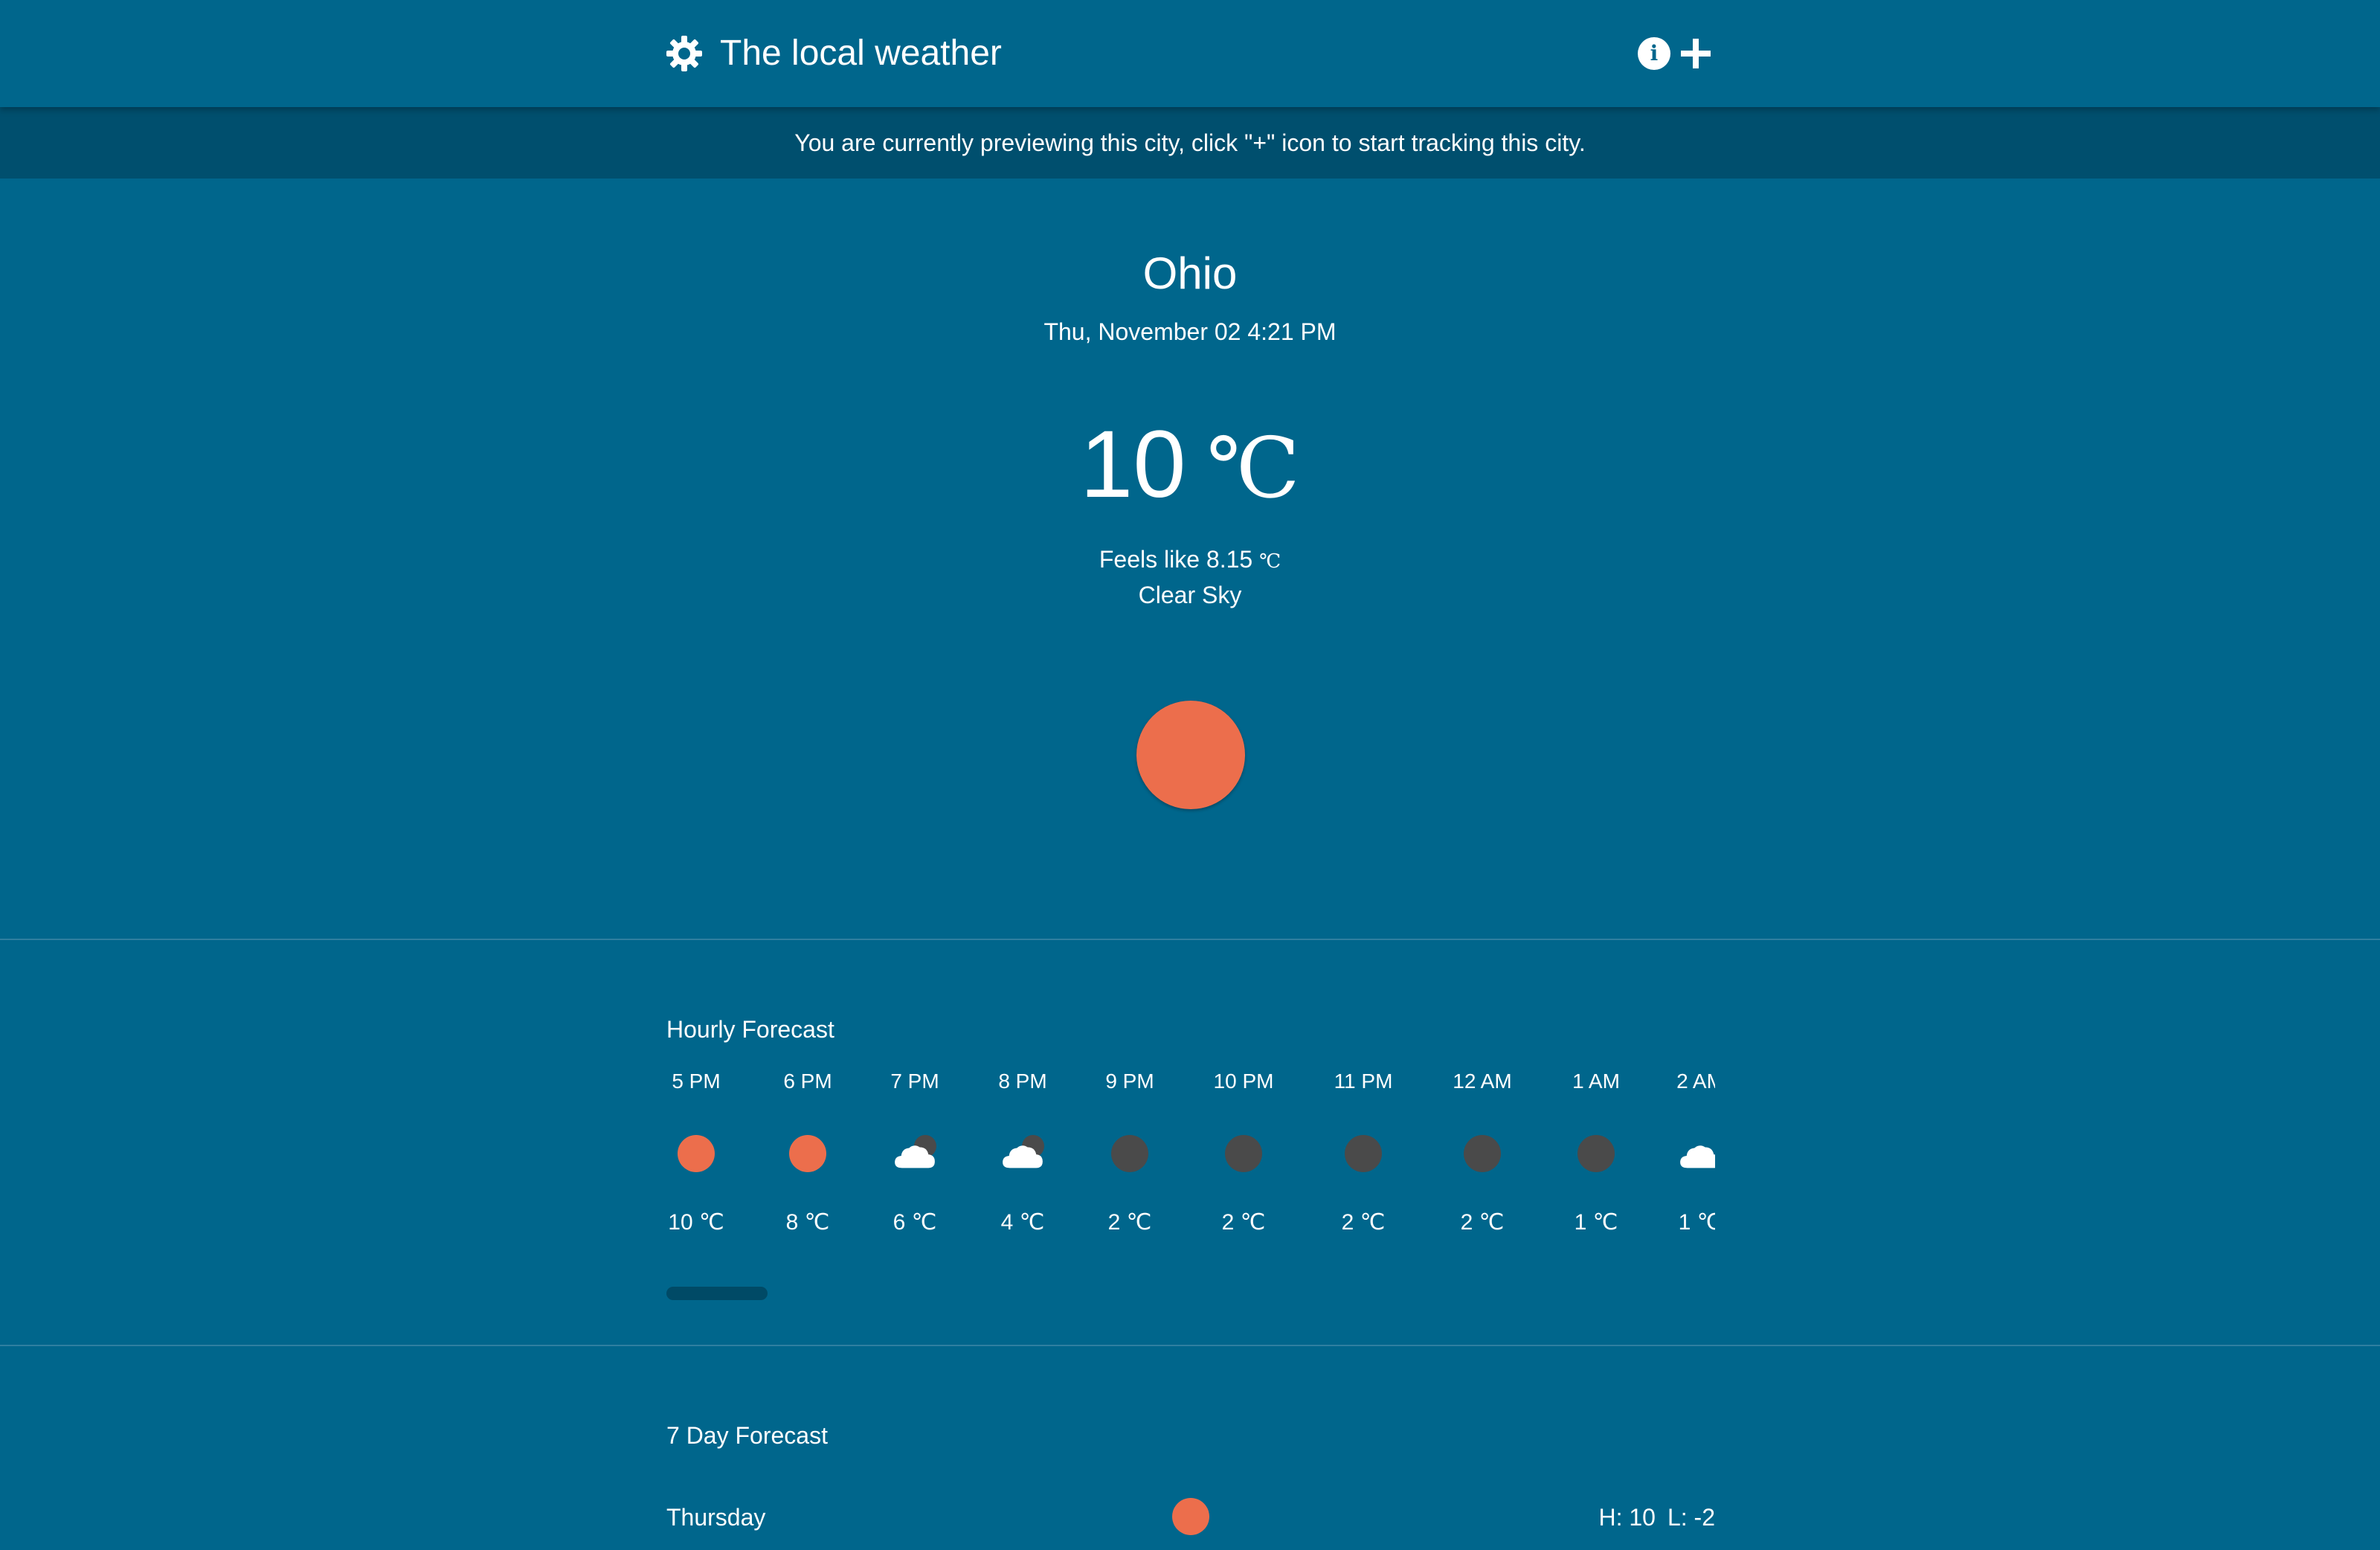 The image size is (2380, 1550). I want to click on hourly-time: 11 PM, so click(1364, 1081).